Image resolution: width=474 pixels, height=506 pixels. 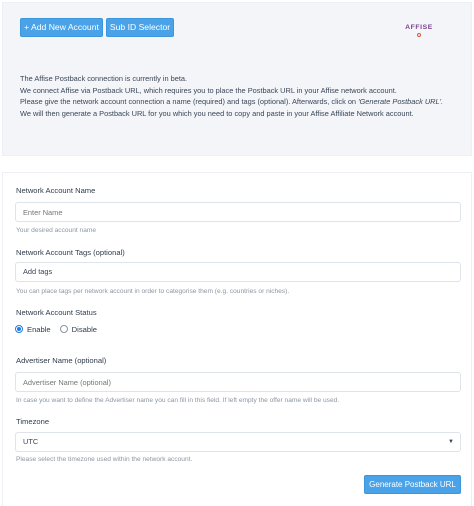 I want to click on timezone-label: Timezone, so click(x=33, y=421).